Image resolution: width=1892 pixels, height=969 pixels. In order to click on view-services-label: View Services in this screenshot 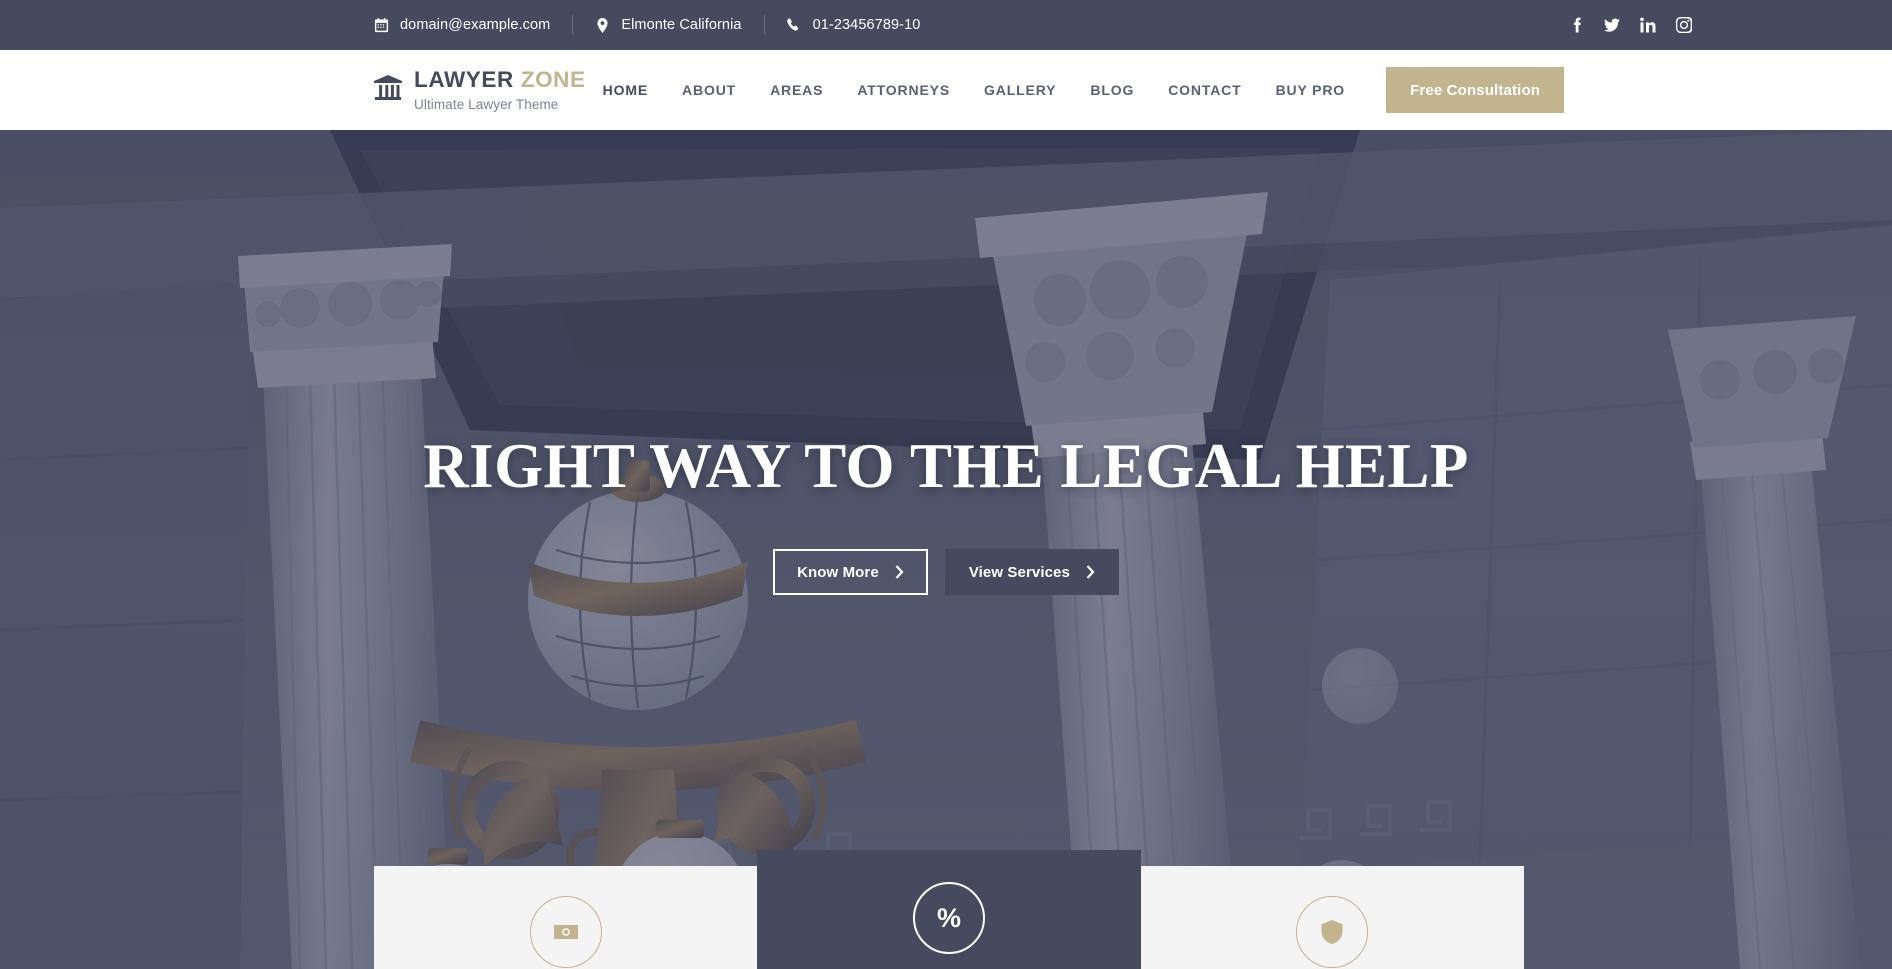, I will do `click(1019, 572)`.